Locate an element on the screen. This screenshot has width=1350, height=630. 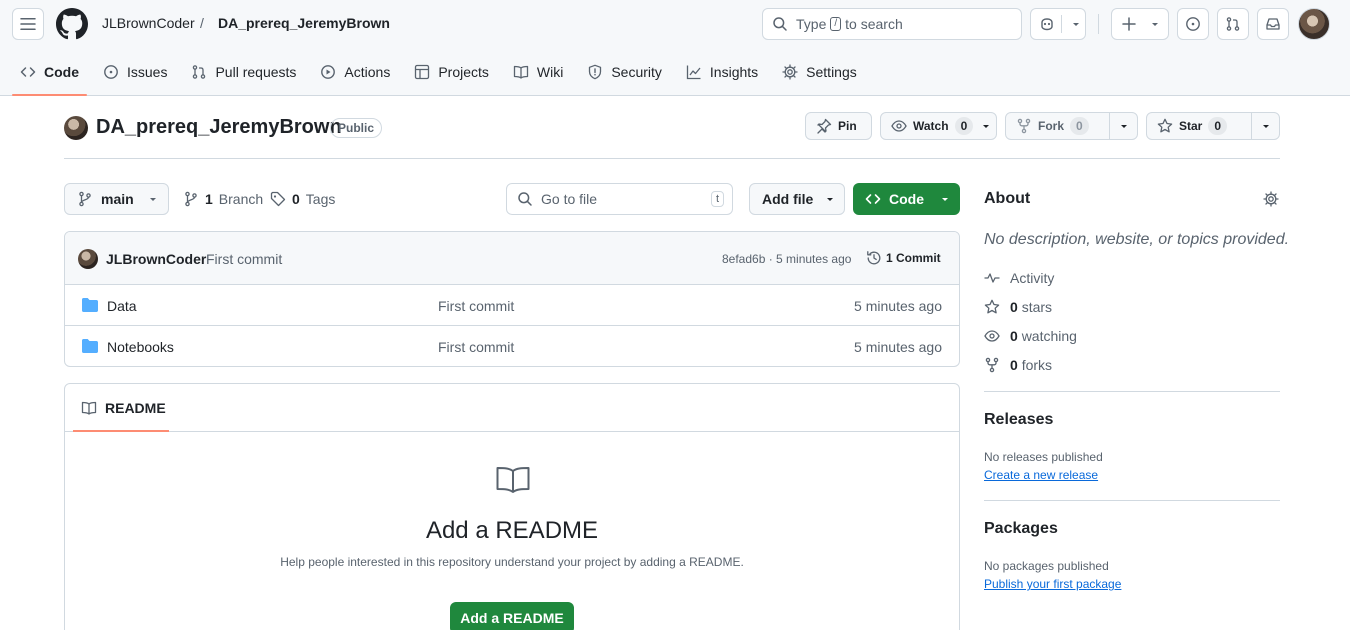
tab-issues: Issues is located at coordinates (135, 72).